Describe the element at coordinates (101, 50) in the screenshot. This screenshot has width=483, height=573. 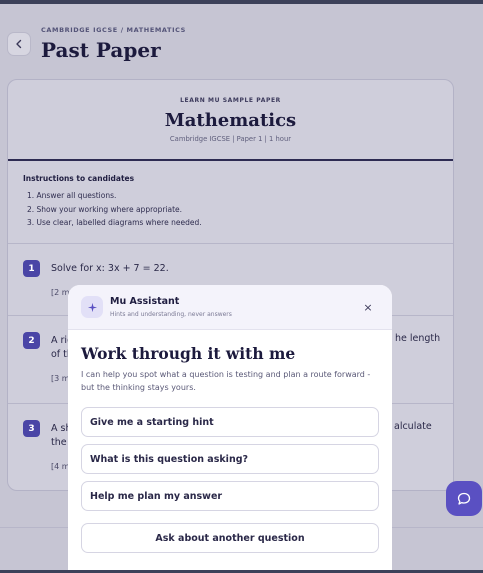
I see `page-title: Past Paper` at that location.